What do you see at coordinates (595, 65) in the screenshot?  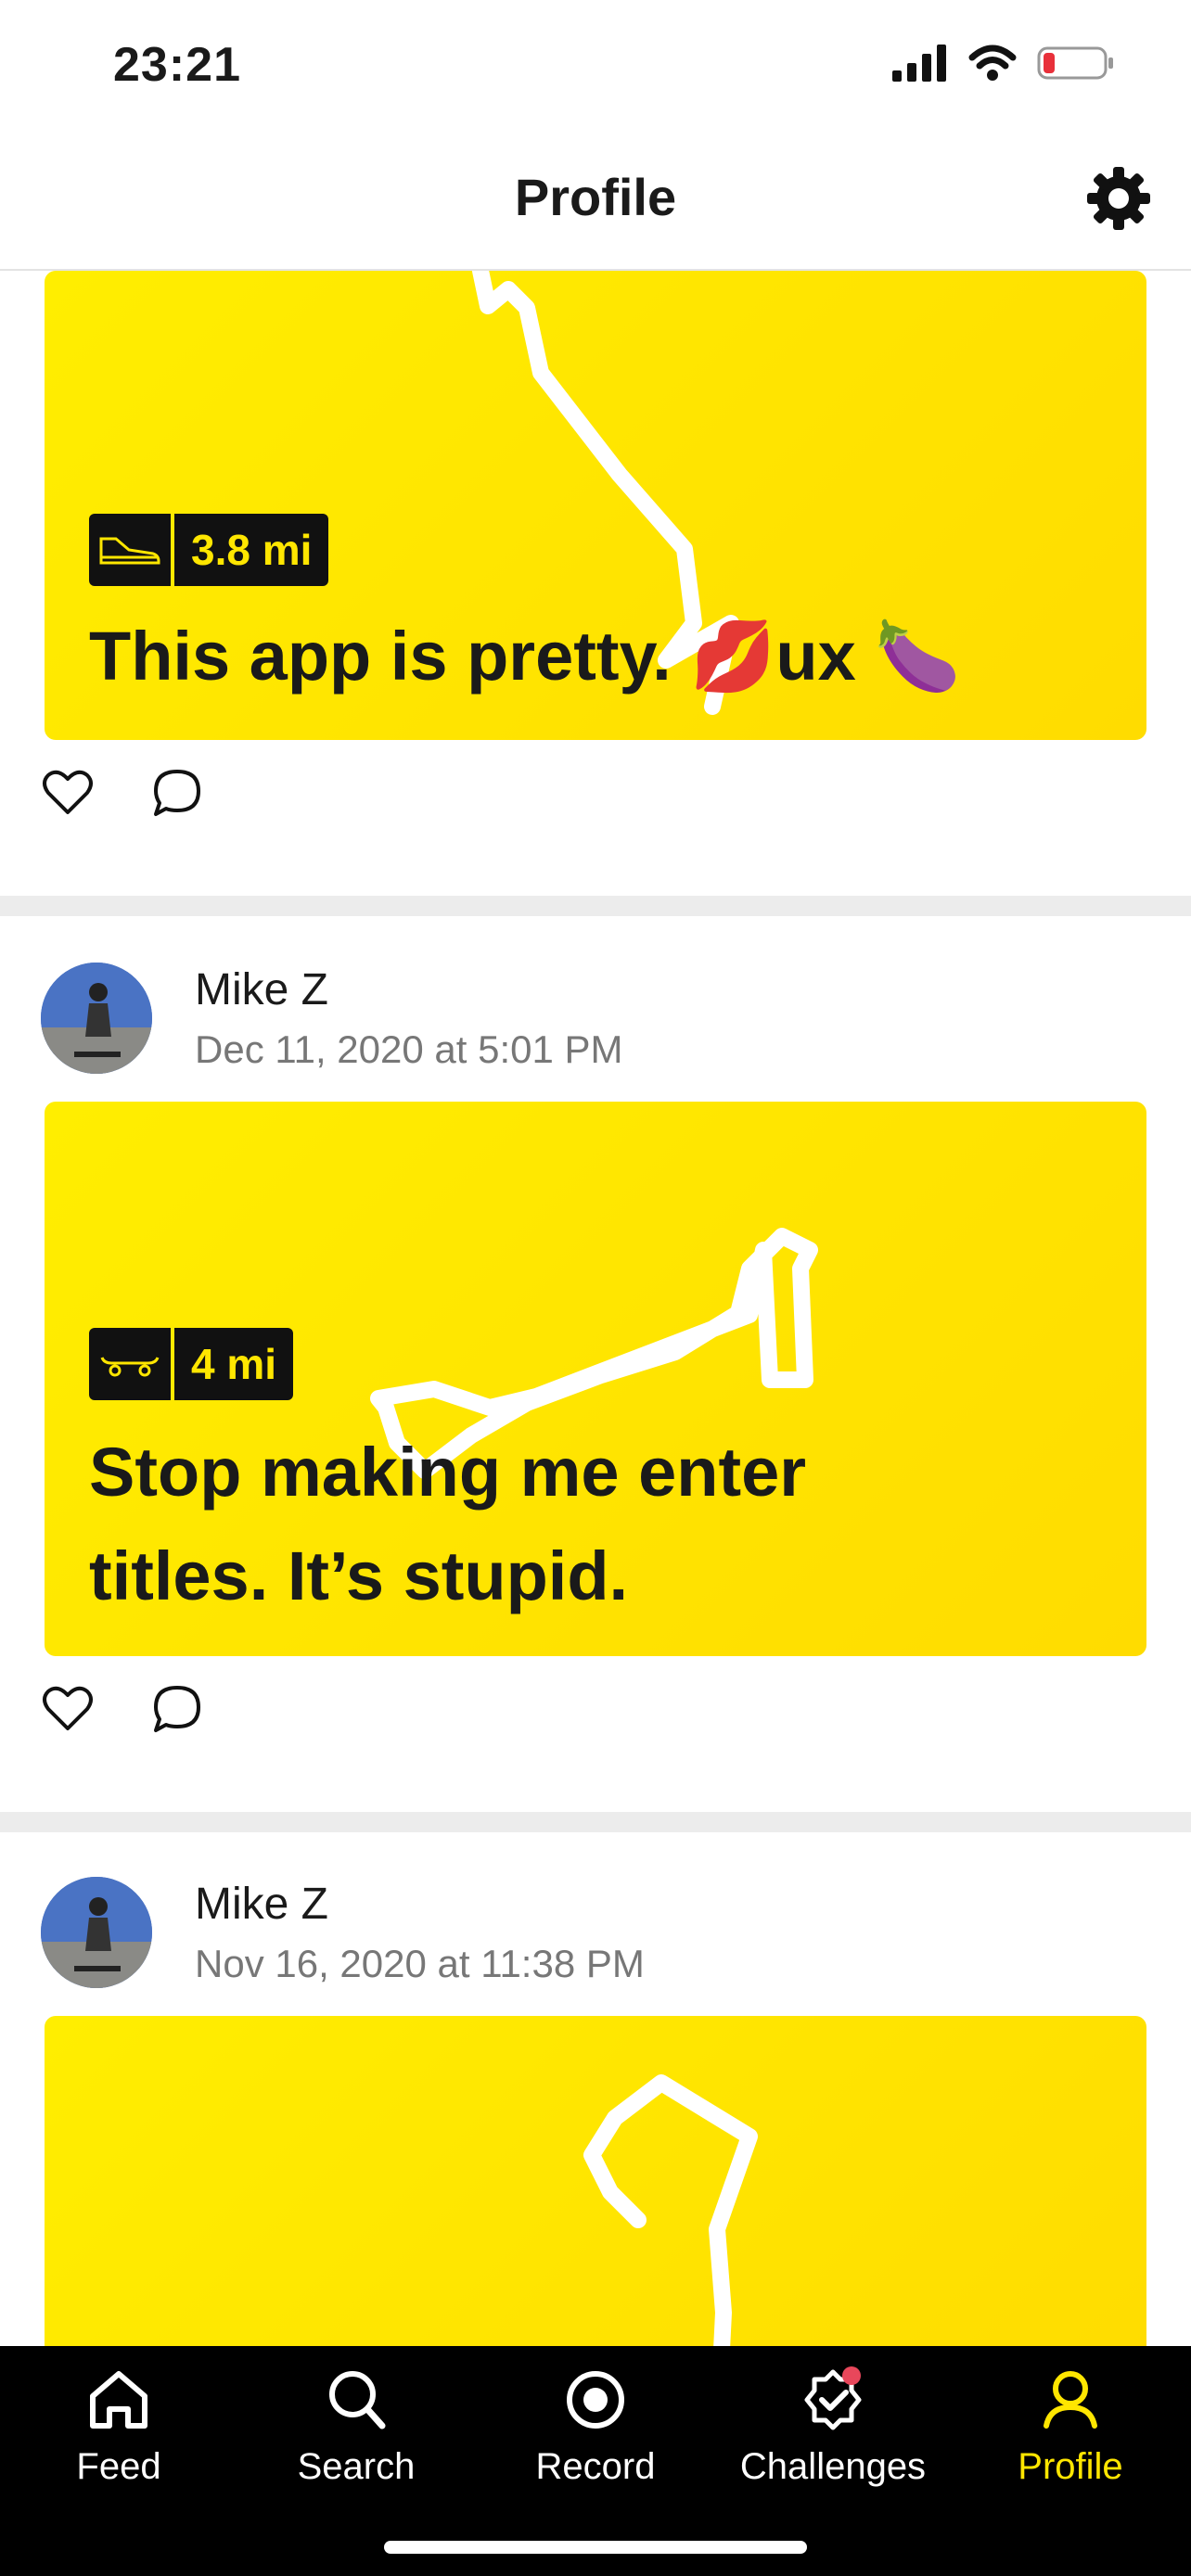 I see `status-bar: 23:21` at bounding box center [595, 65].